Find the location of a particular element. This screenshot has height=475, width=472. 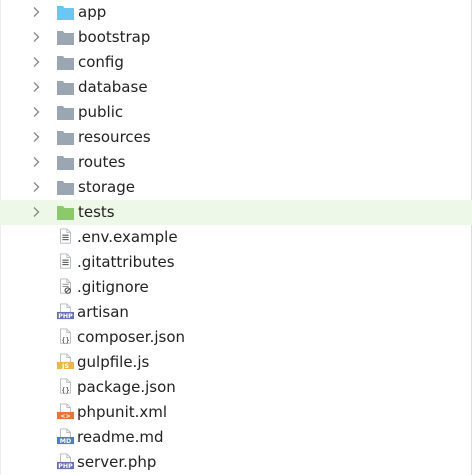

folder-blue-icon is located at coordinates (65, 13).